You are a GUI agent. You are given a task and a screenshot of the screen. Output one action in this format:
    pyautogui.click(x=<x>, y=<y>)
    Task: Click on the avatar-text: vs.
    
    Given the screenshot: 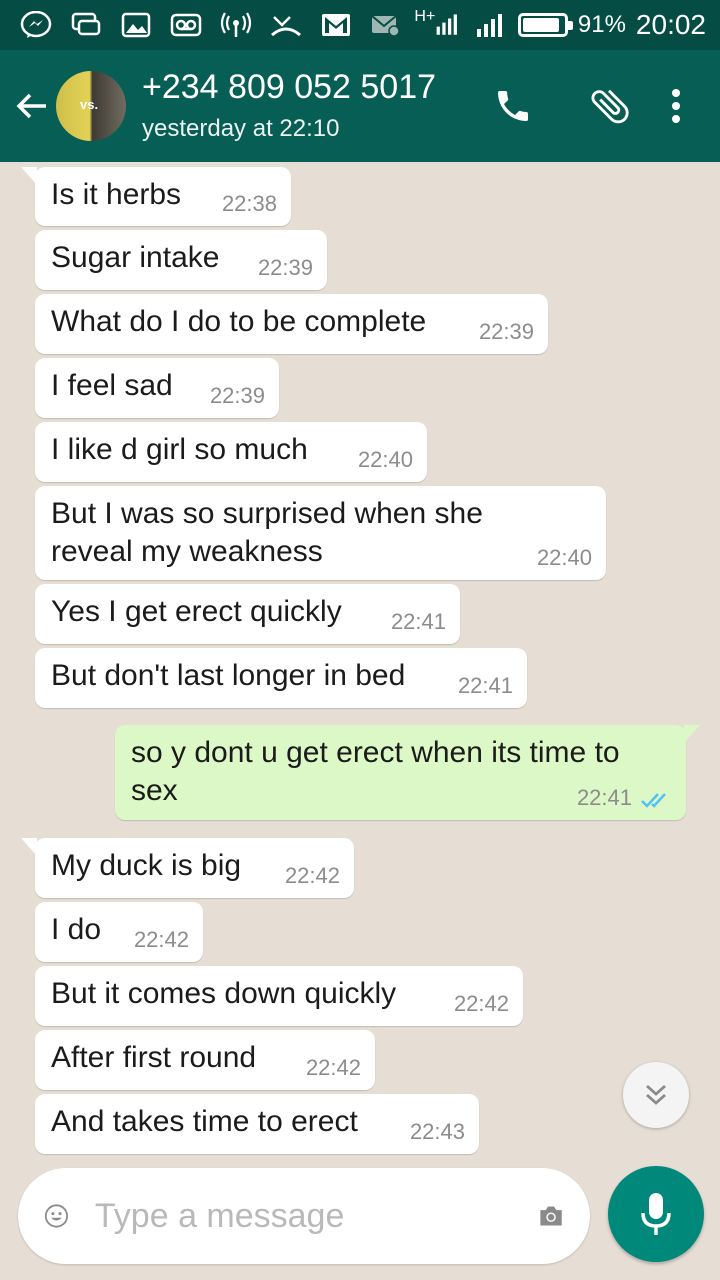 What is the action you would take?
    pyautogui.click(x=89, y=104)
    